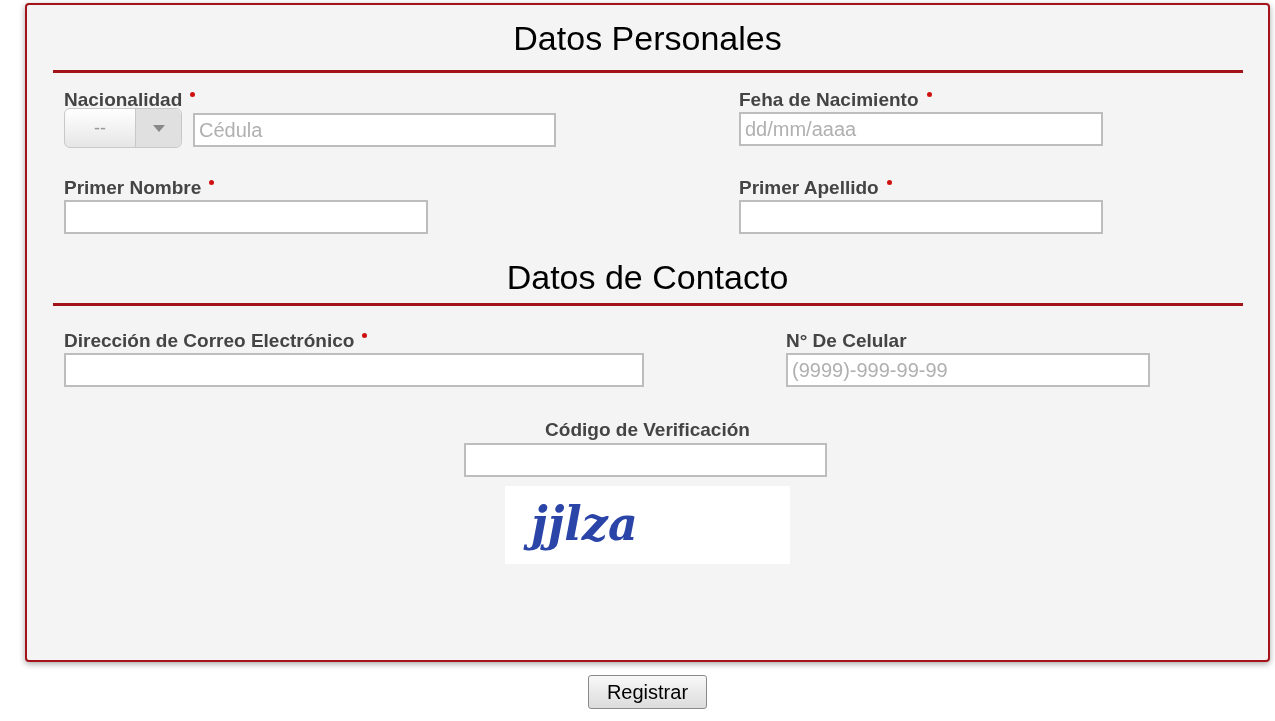 The image size is (1275, 721). What do you see at coordinates (158, 128) in the screenshot?
I see `caret-icon` at bounding box center [158, 128].